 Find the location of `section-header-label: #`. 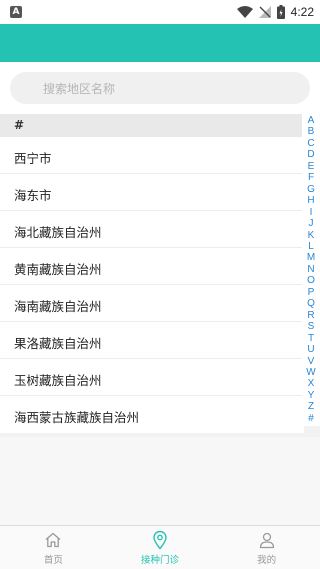

section-header-label: # is located at coordinates (19, 125).